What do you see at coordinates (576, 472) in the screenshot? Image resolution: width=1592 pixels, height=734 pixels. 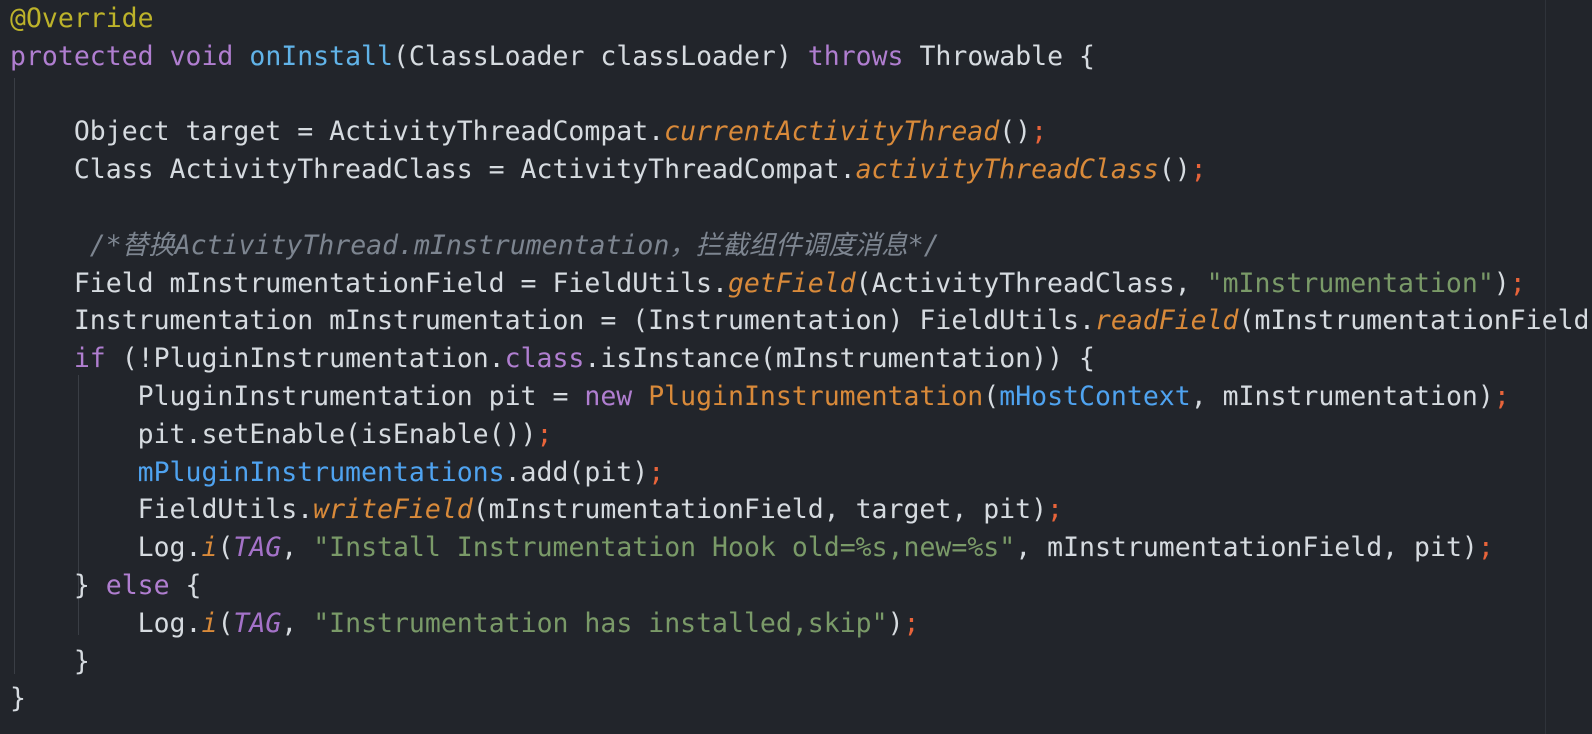 I see `code-token: .add(pit)` at bounding box center [576, 472].